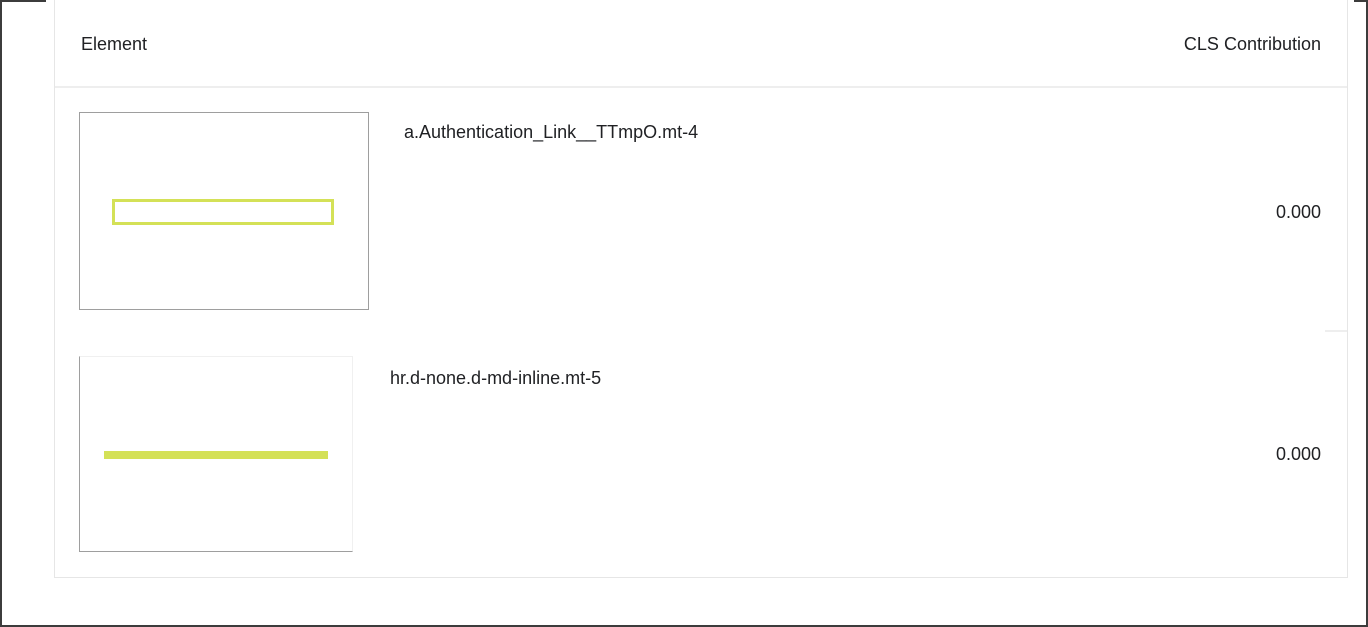 This screenshot has width=1368, height=627. What do you see at coordinates (551, 132) in the screenshot?
I see `element-selector: a.Authentication_Link__TTmpO.mt-4` at bounding box center [551, 132].